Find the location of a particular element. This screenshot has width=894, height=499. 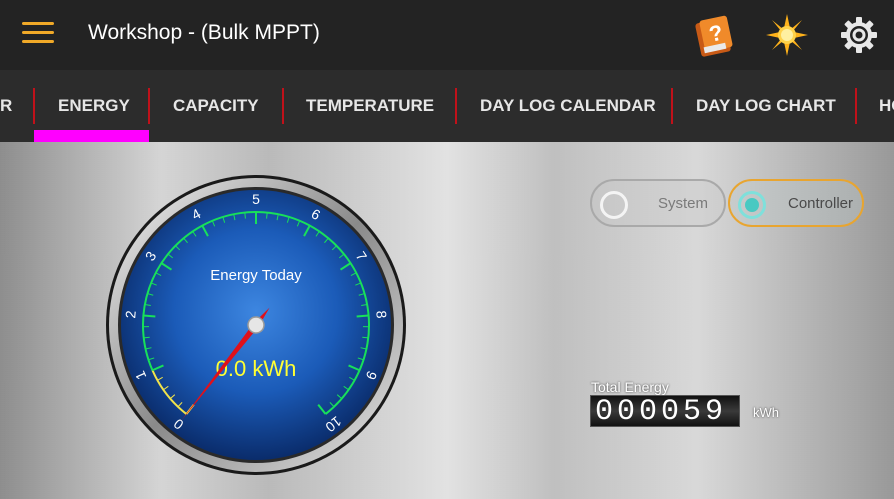

controller-label: Controller is located at coordinates (821, 203).